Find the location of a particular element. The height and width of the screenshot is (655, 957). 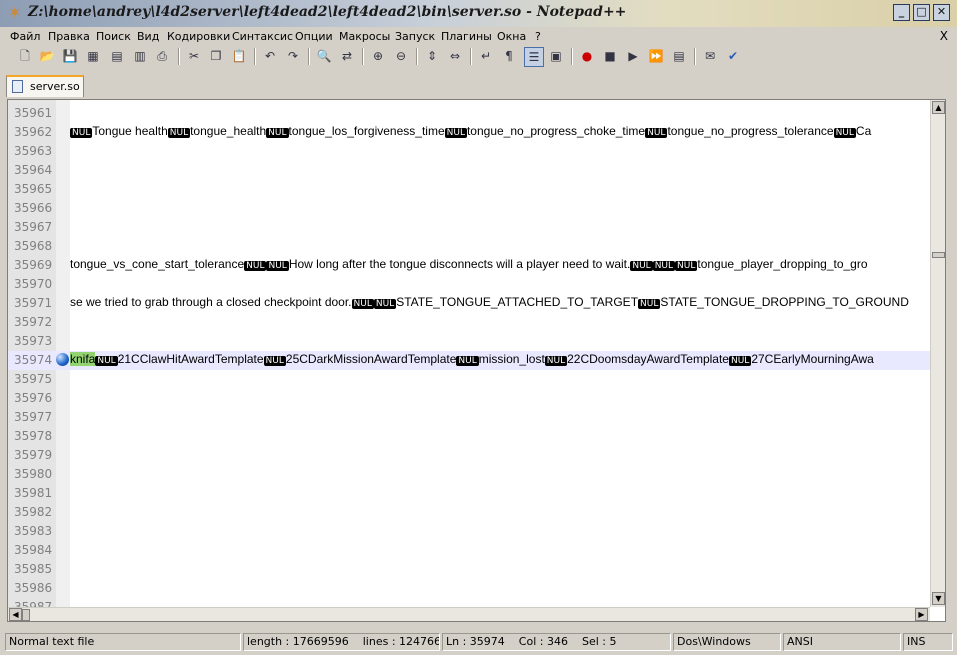

editor-line: 35972 is located at coordinates (469, 322).